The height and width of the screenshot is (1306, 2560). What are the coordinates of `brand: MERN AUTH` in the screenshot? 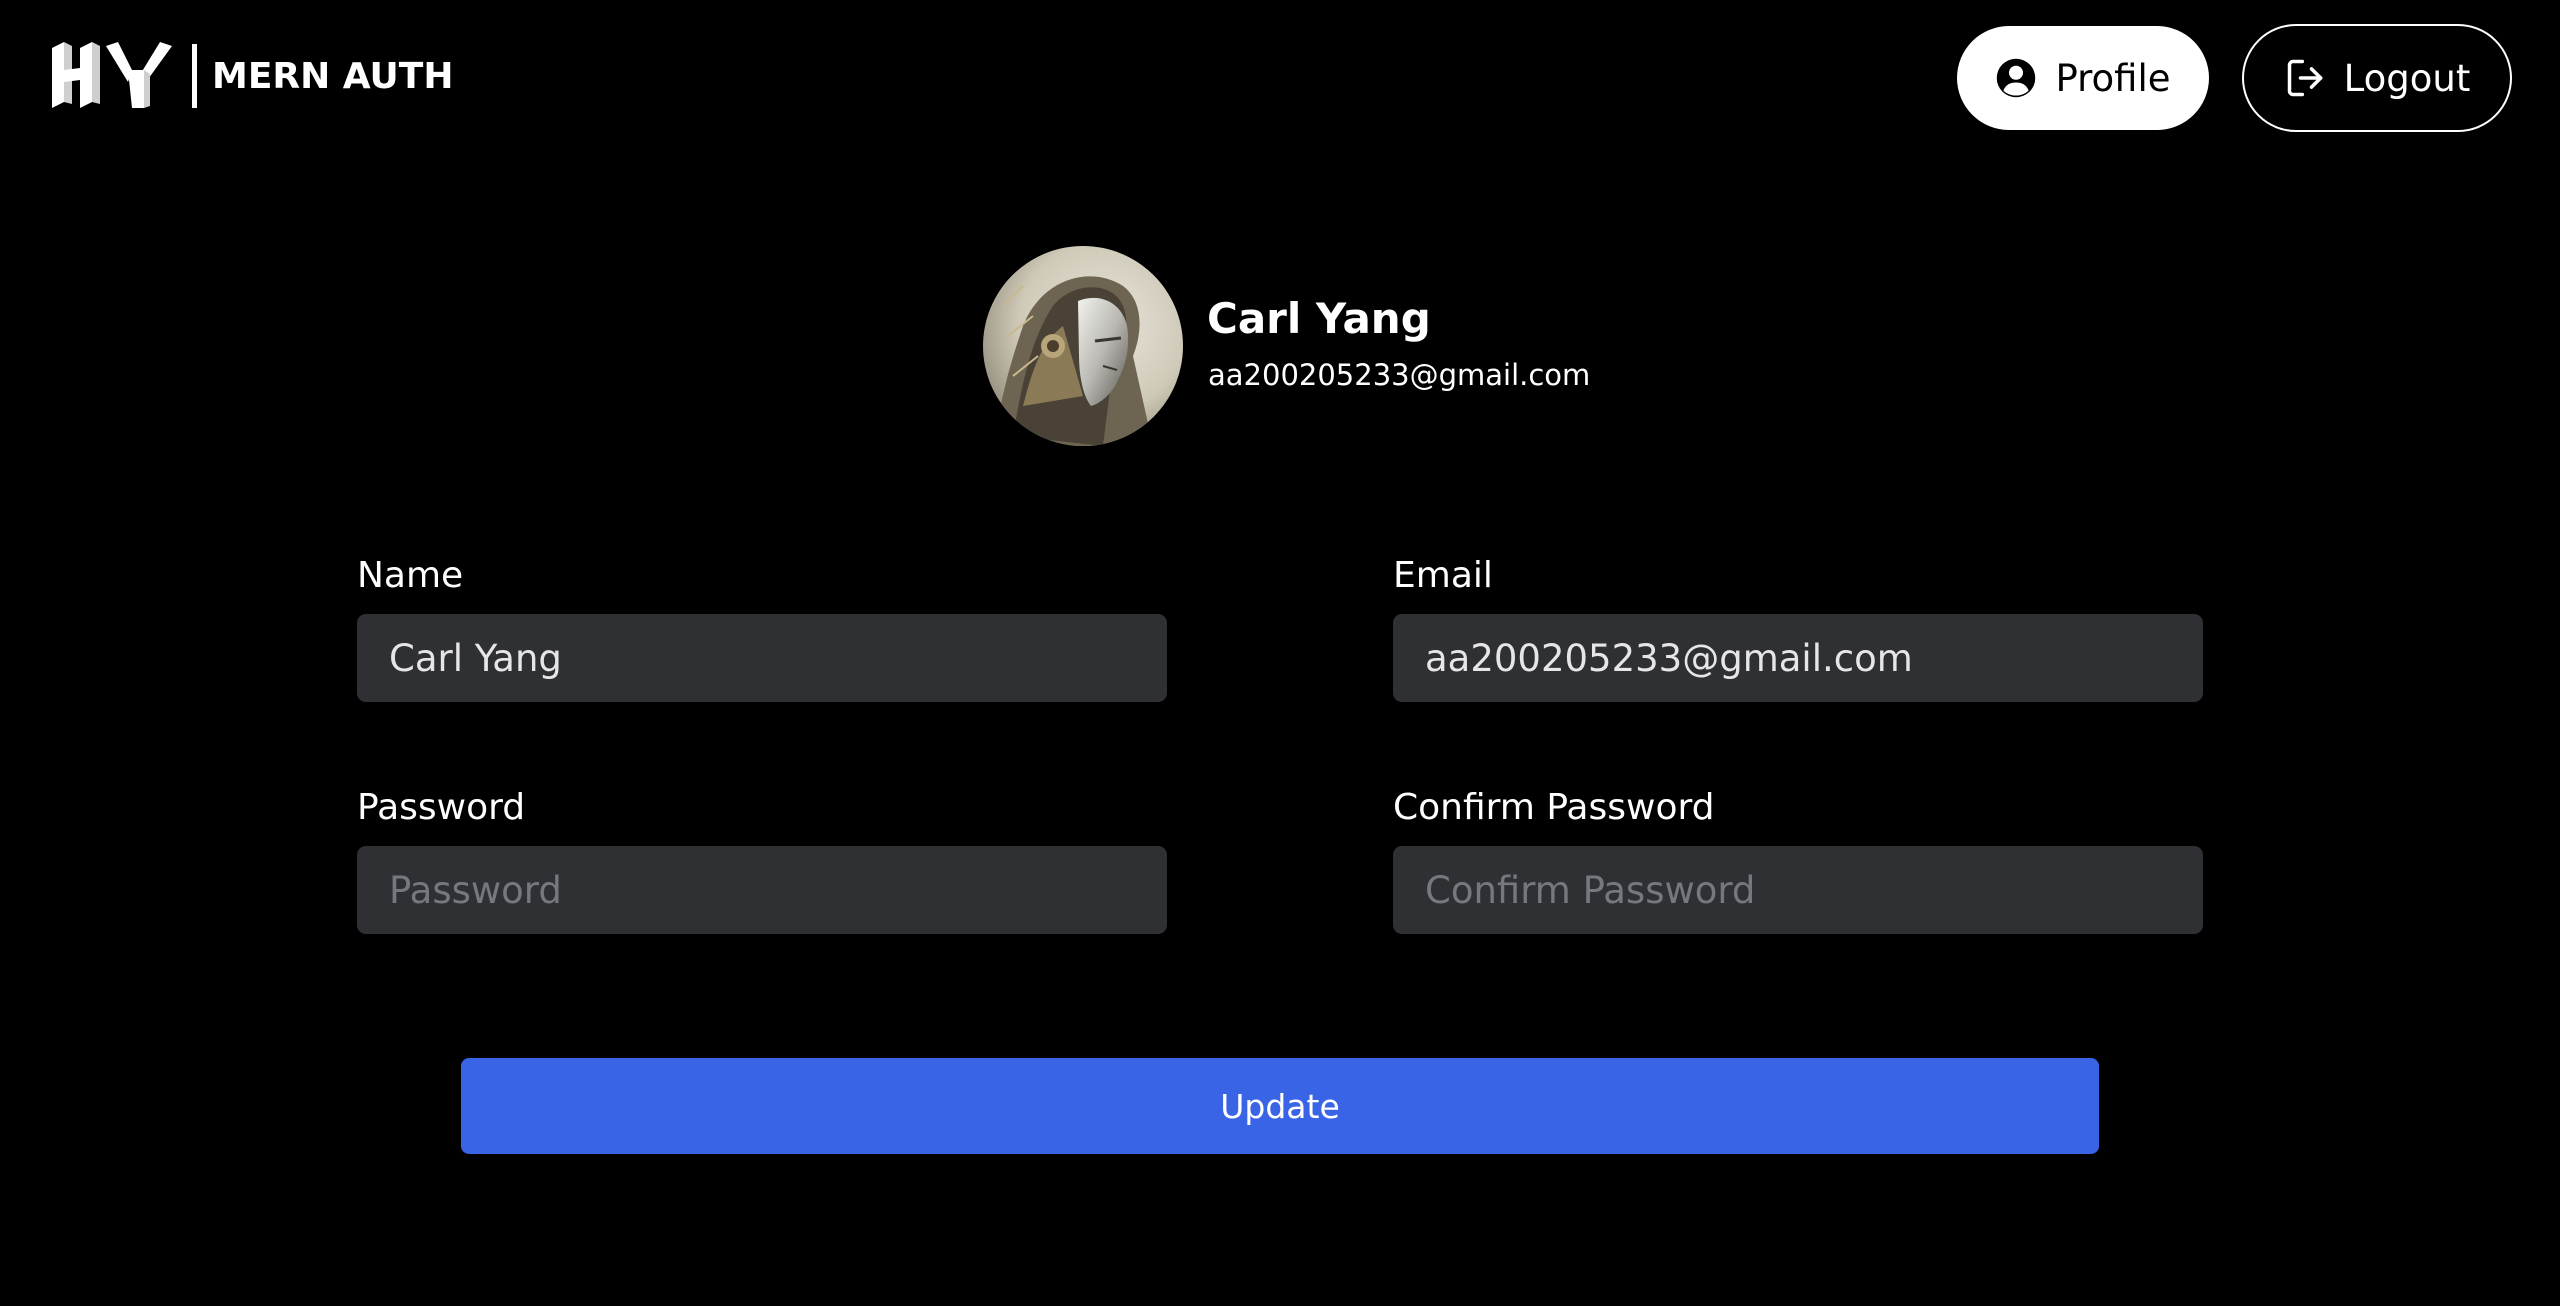 It's located at (251, 76).